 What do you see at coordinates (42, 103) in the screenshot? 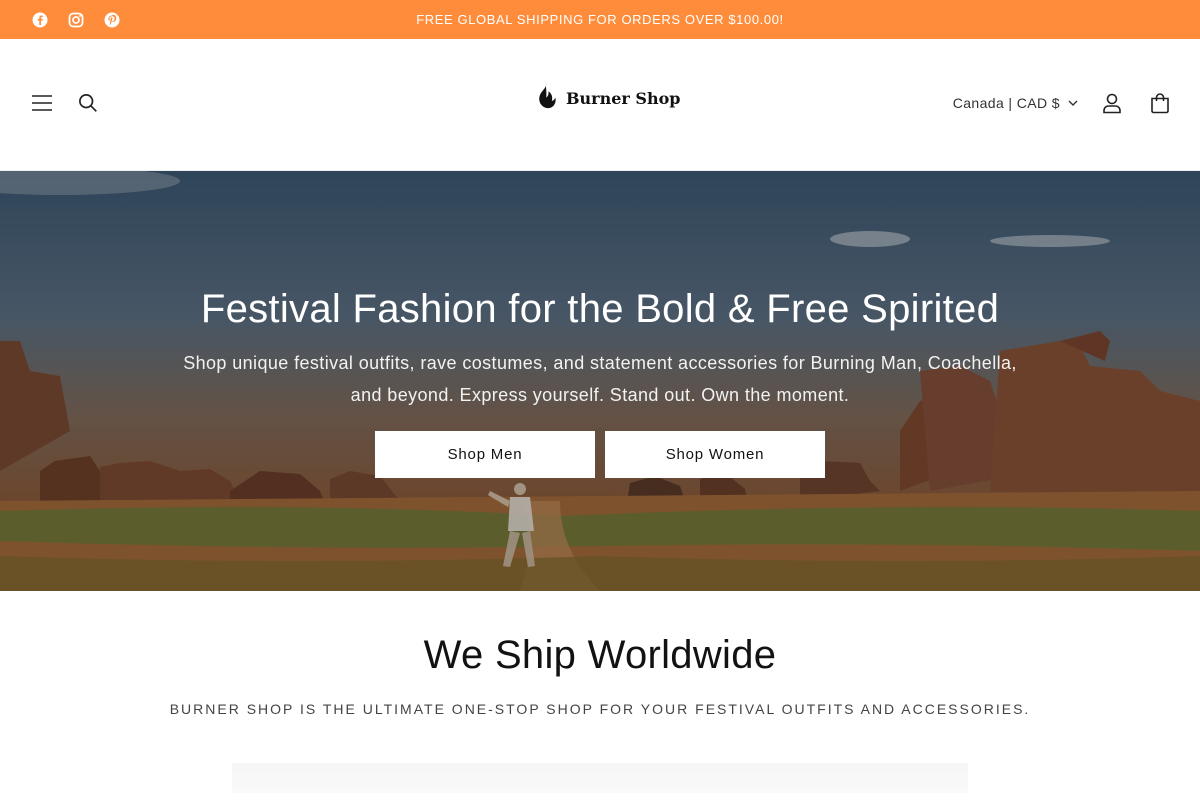
I see `menu-icon` at bounding box center [42, 103].